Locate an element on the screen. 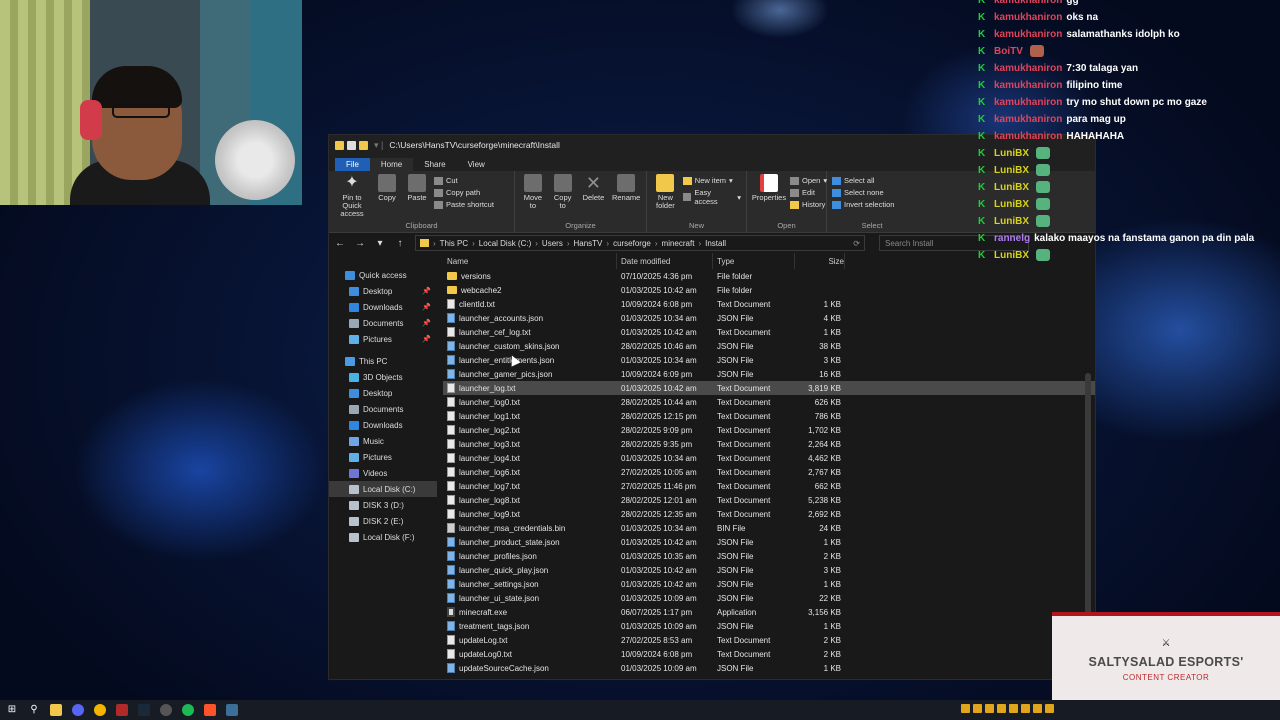  select-all-button: Select all is located at coordinates (863, 180).